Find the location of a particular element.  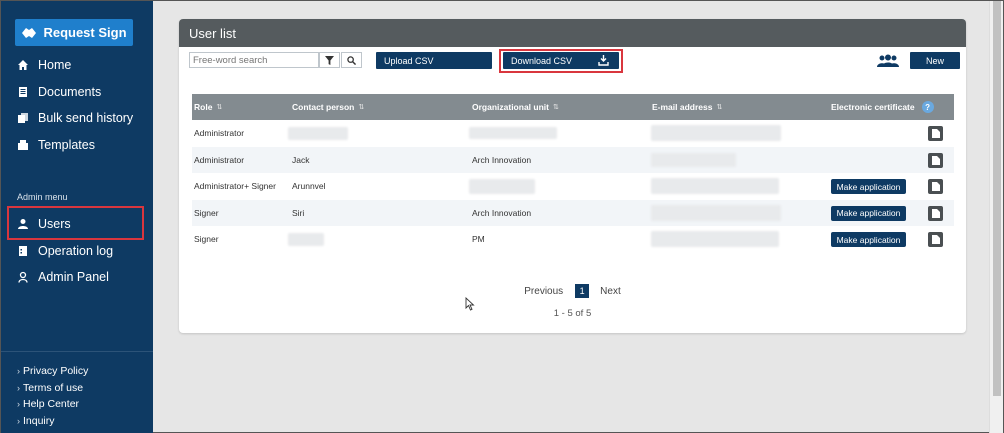

panel-header: User list is located at coordinates (572, 33).